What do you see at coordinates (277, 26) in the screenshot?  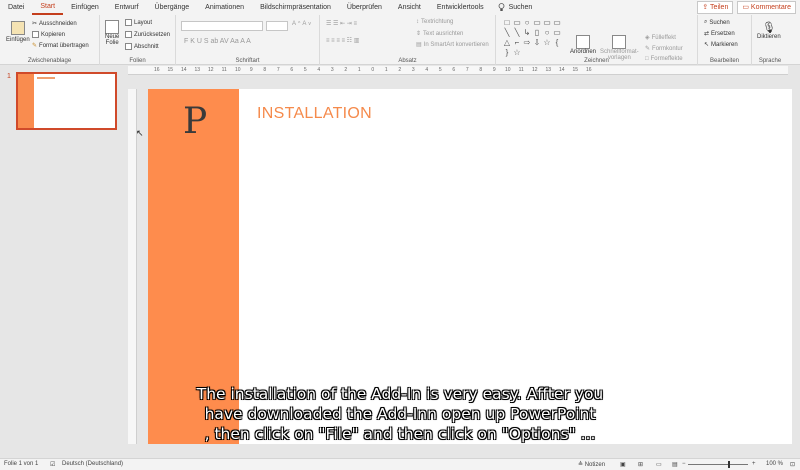 I see `font-size-input` at bounding box center [277, 26].